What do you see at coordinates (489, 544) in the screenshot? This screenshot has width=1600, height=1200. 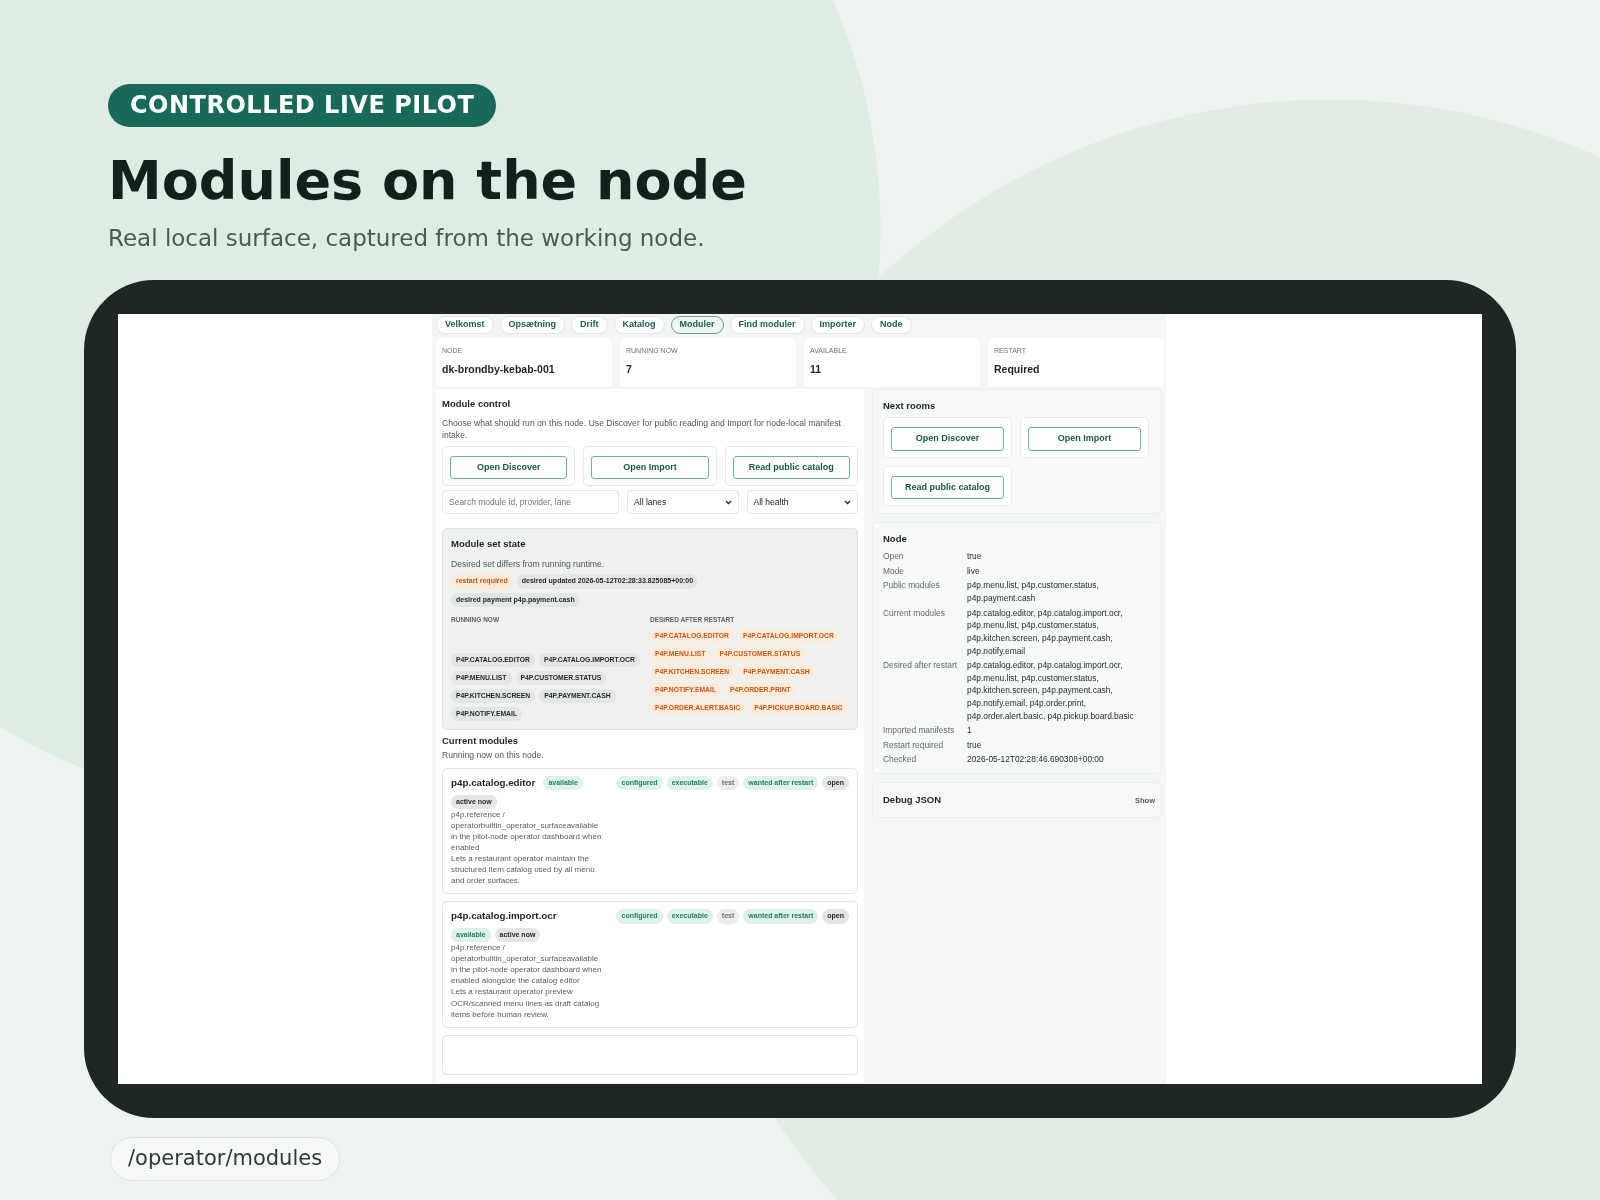 I see `section-title: Module set state` at bounding box center [489, 544].